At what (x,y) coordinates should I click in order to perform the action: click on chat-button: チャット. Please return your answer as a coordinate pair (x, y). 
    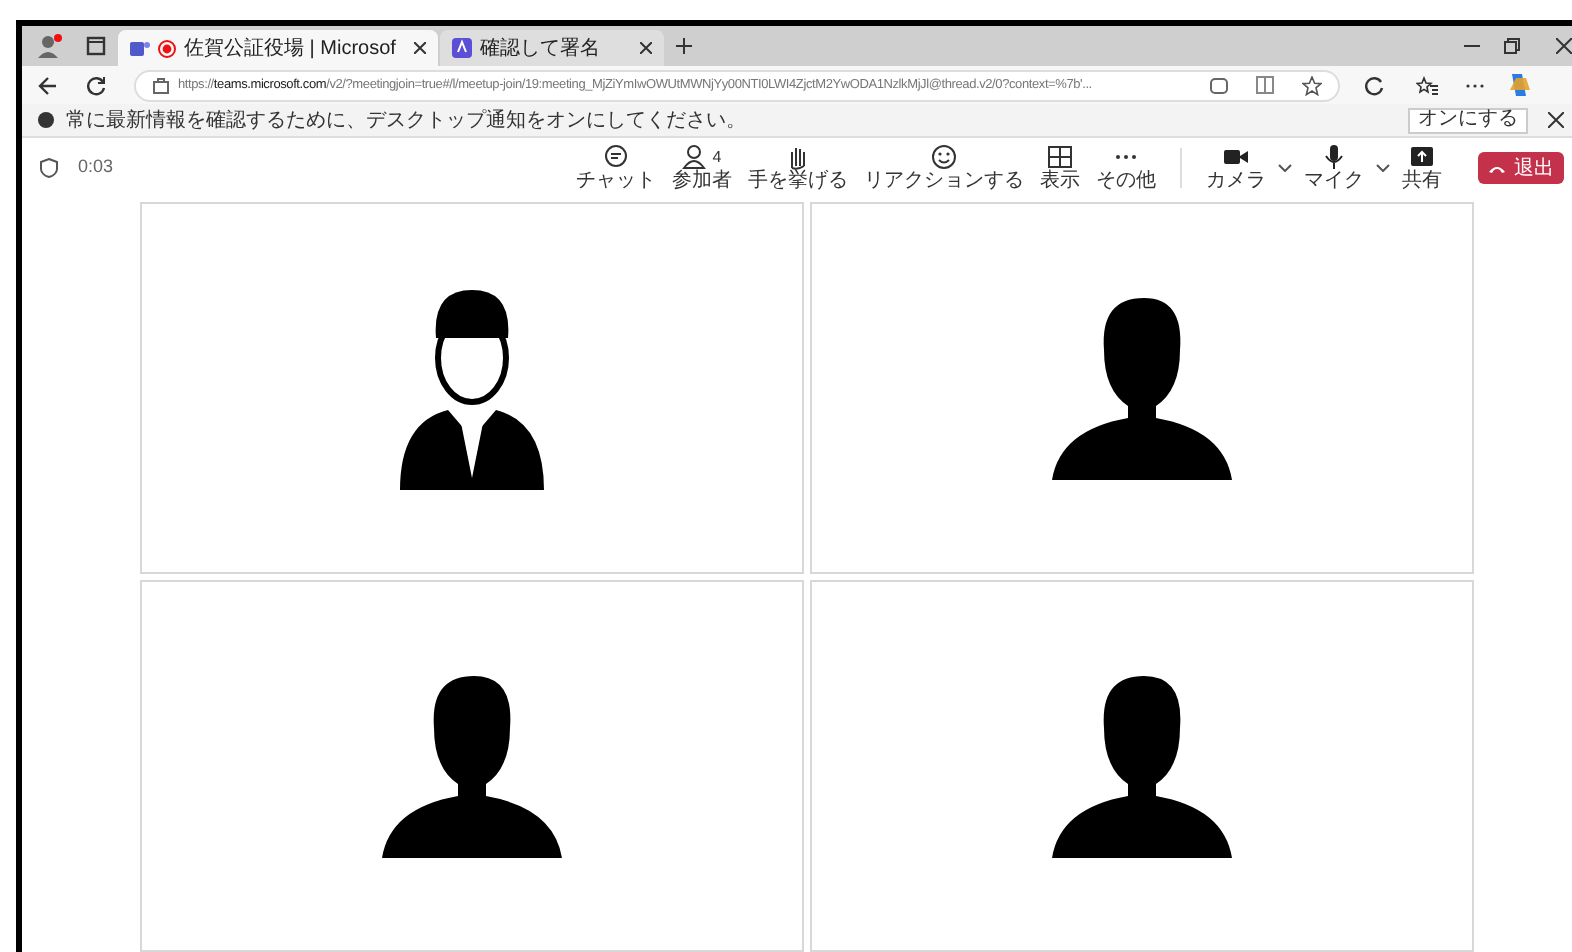
    Looking at the image, I should click on (616, 168).